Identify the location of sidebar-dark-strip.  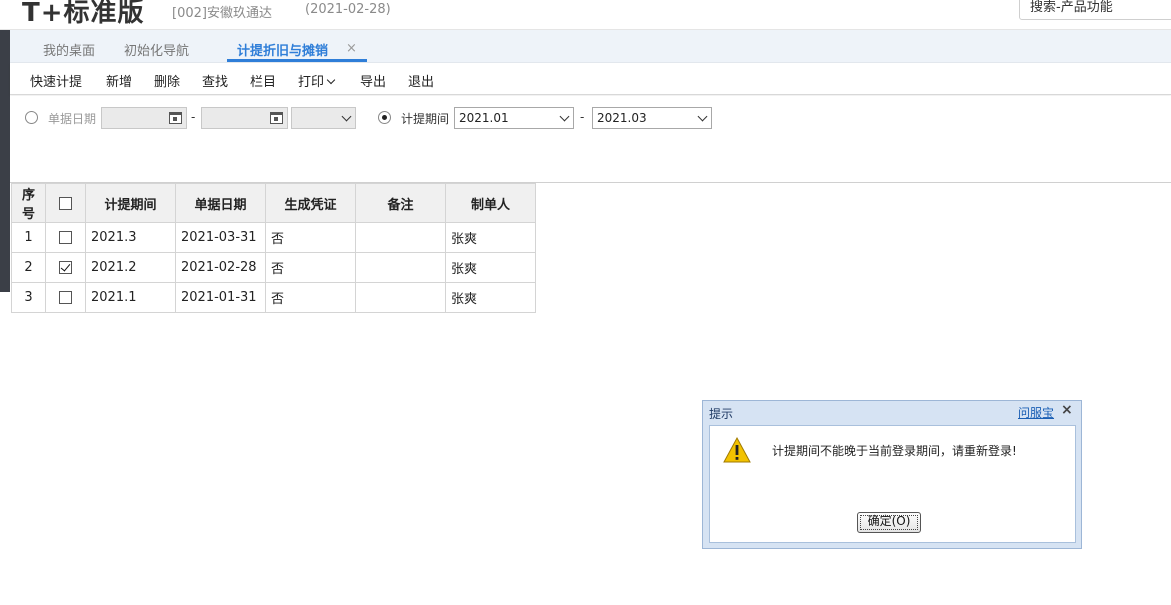
(5, 161).